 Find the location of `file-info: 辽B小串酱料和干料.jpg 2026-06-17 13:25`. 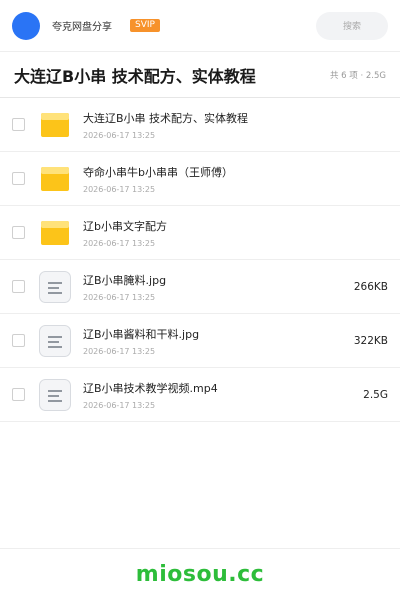

file-info: 辽B小串酱料和干料.jpg 2026-06-17 13:25 is located at coordinates (214, 341).